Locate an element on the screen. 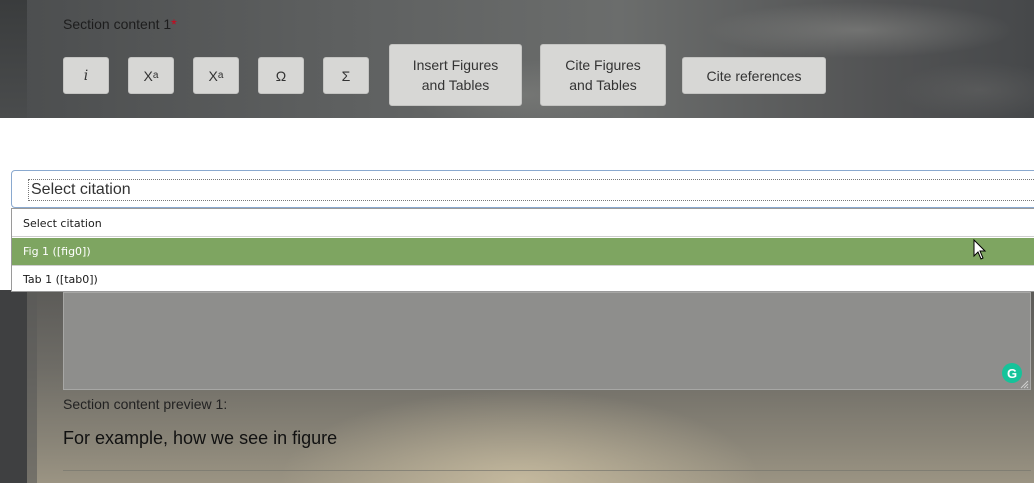  citation-select: Select citation is located at coordinates (522, 189).